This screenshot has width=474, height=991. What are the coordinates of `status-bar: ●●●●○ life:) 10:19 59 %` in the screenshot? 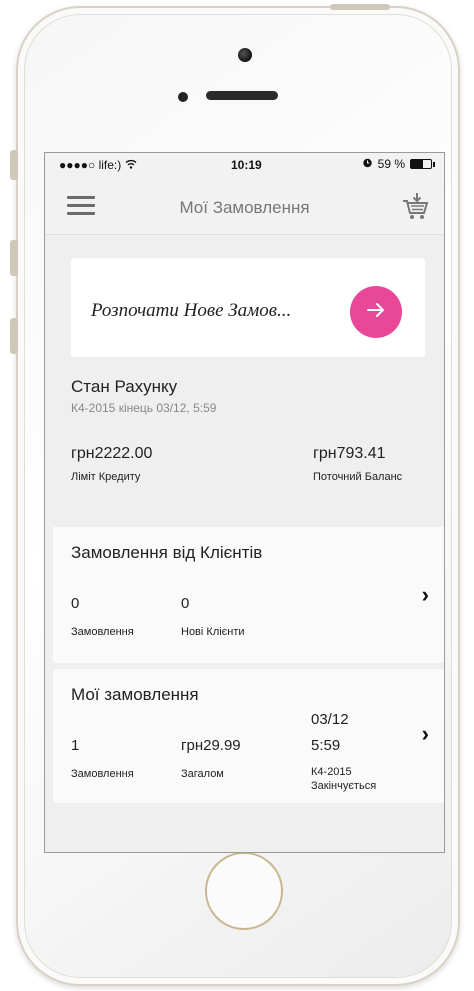 It's located at (244, 165).